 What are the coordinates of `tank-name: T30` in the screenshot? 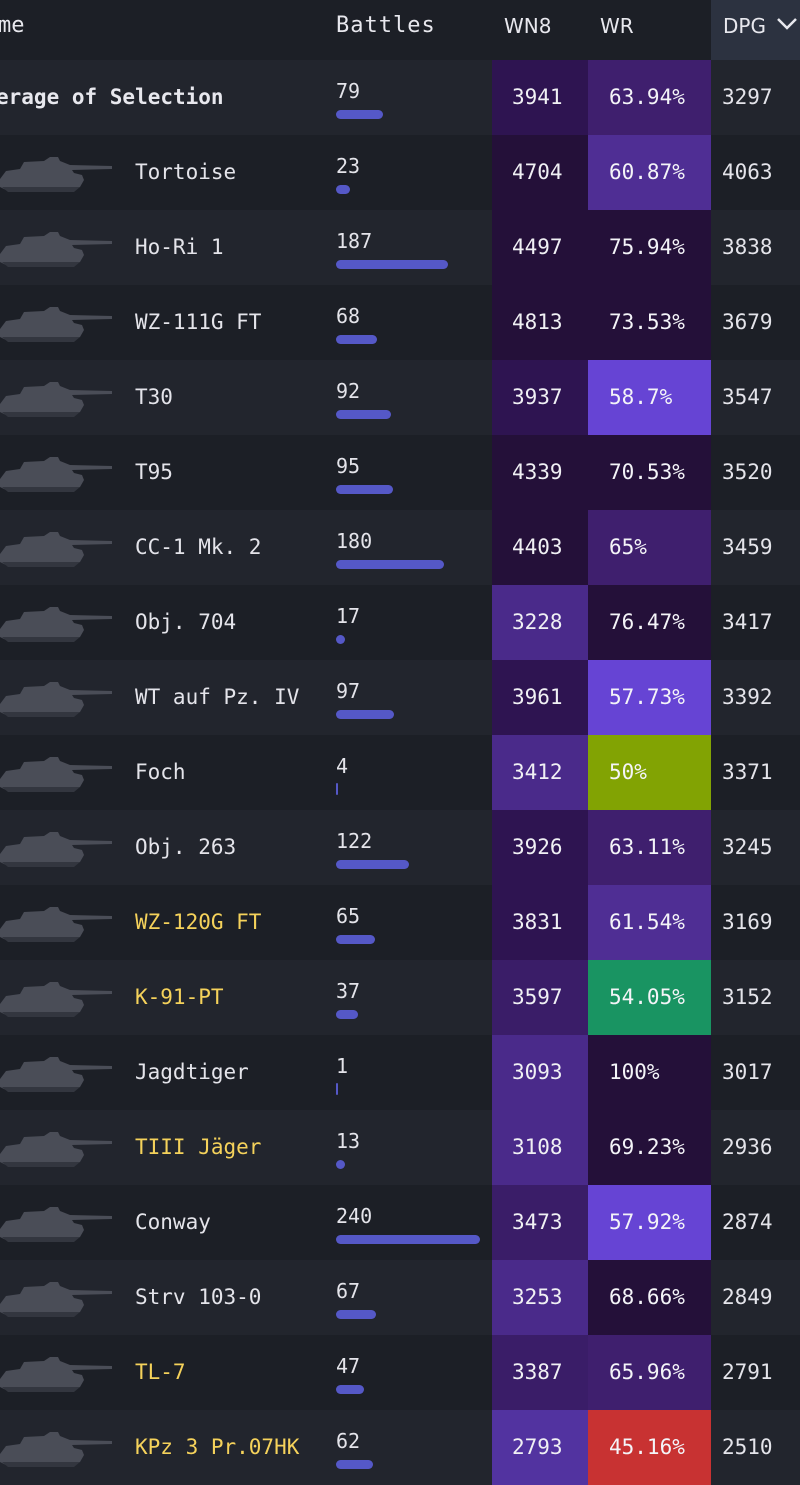 It's located at (154, 397).